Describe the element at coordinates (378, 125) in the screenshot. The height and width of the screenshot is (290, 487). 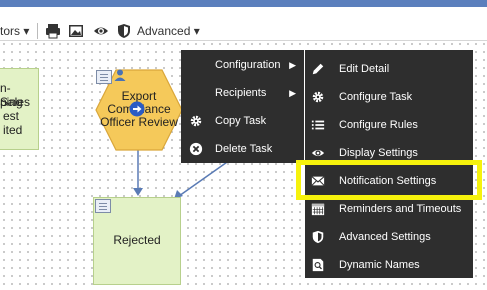
I see `submenu-item-label: Configure Rules` at that location.